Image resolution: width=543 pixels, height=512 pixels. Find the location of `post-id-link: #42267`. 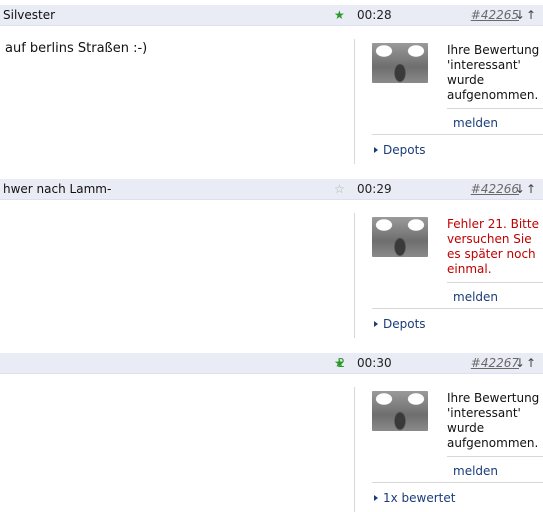

post-id-link: #42267 is located at coordinates (495, 363).